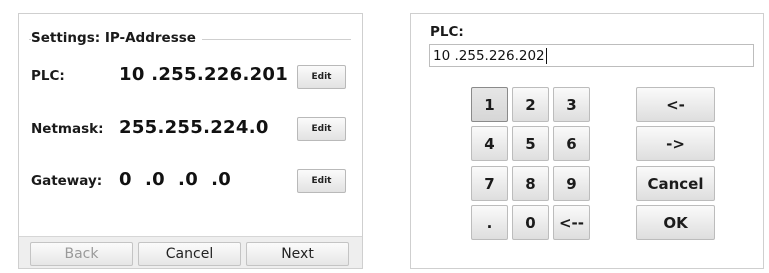 The image size is (769, 273). I want to click on settings-title: Settings: IP-Addresse, so click(116, 38).